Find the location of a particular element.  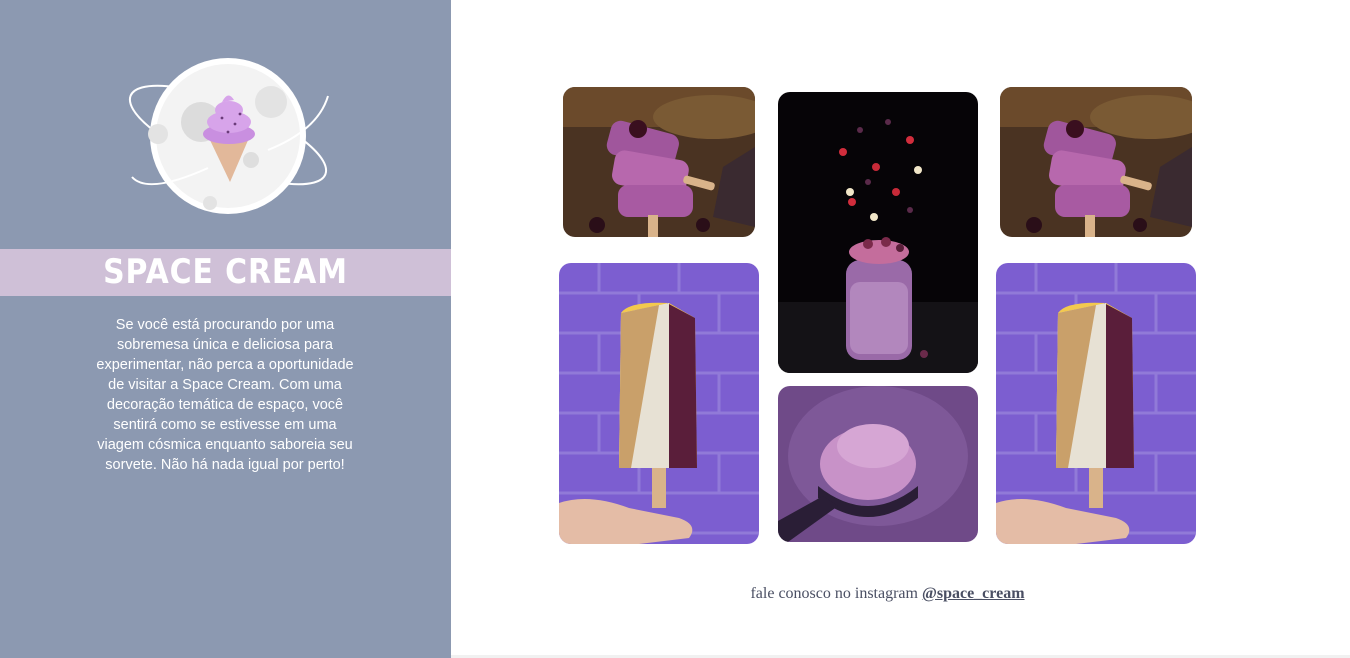

logo is located at coordinates (228, 135).